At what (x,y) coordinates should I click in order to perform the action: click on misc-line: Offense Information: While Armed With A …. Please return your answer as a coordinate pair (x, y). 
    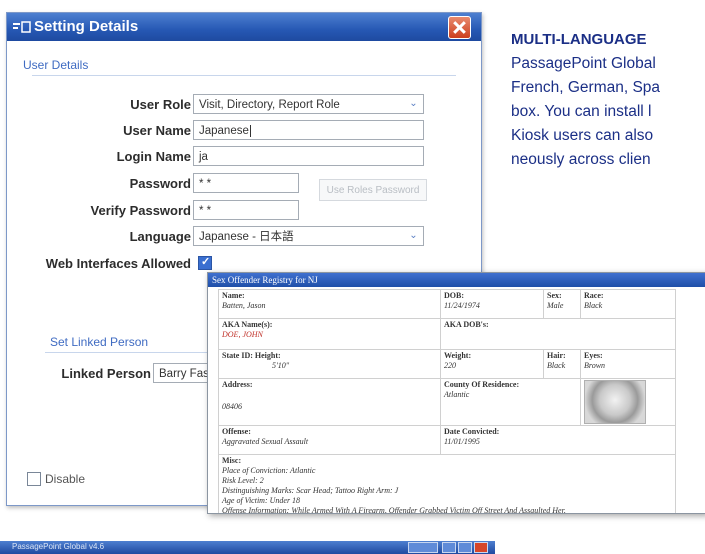
    Looking at the image, I should click on (394, 510).